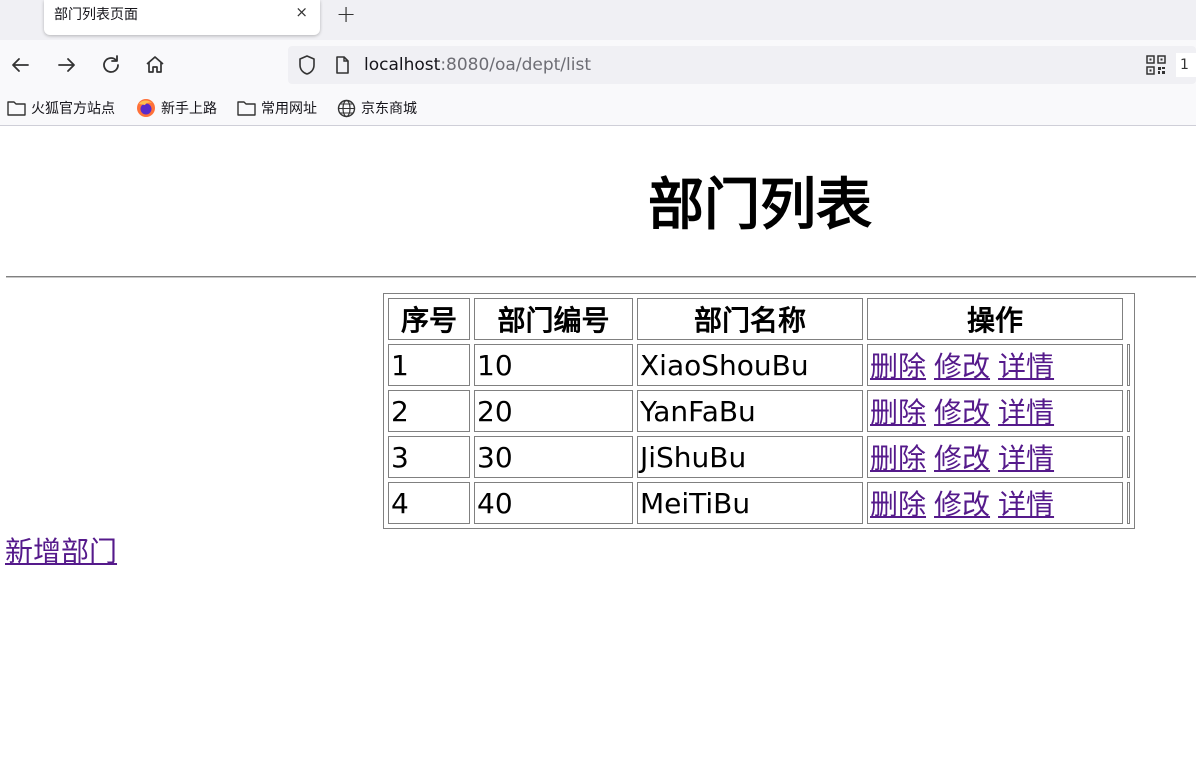 The height and width of the screenshot is (763, 1196). I want to click on shield-icon, so click(307, 67).